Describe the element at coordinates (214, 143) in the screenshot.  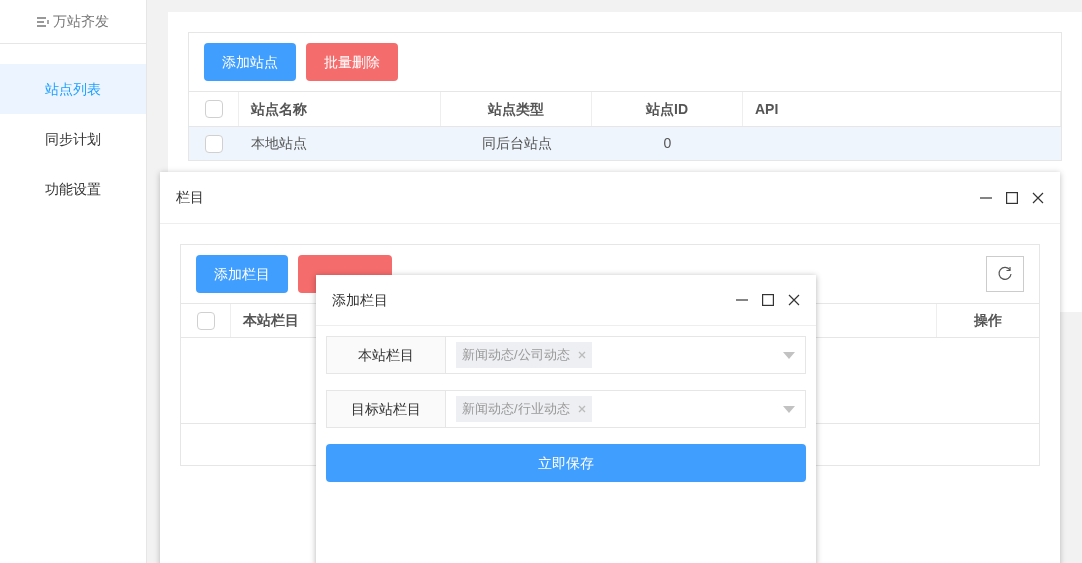
I see `row-checkbox` at that location.